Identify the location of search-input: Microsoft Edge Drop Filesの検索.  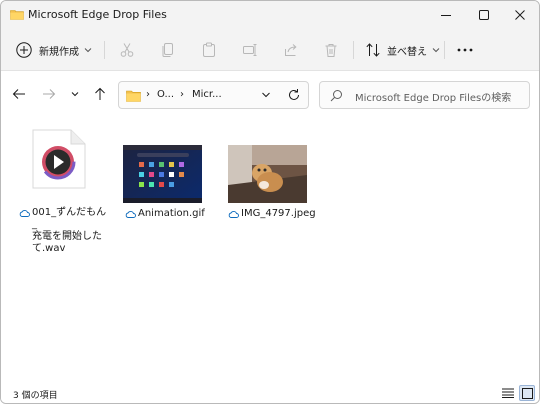
(433, 96).